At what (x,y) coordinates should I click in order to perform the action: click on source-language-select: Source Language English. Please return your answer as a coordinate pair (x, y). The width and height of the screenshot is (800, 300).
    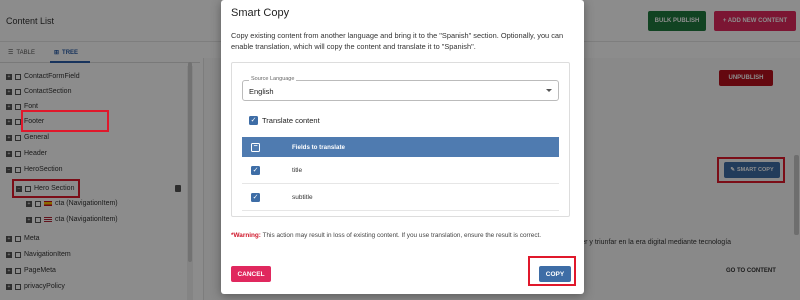
    Looking at the image, I should click on (400, 88).